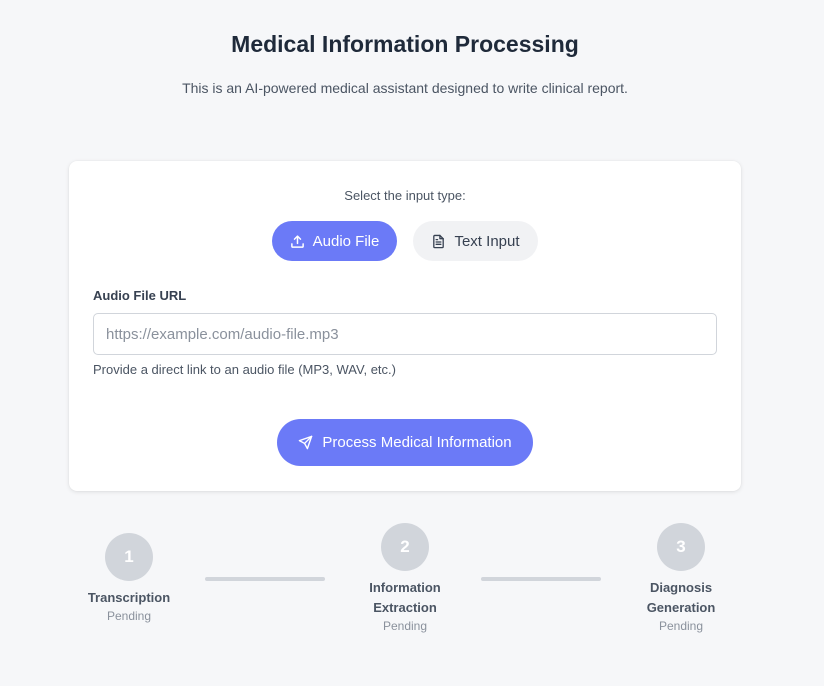 Image resolution: width=824 pixels, height=686 pixels. What do you see at coordinates (129, 597) in the screenshot?
I see `step-name: Transcription` at bounding box center [129, 597].